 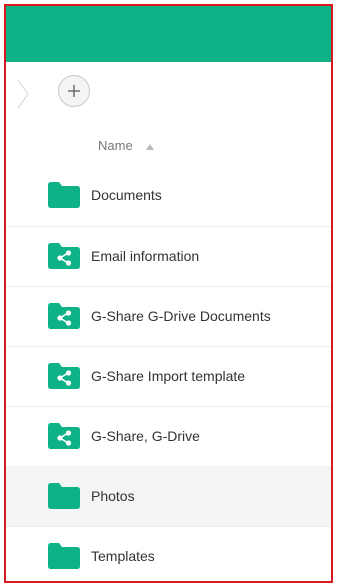 What do you see at coordinates (123, 556) in the screenshot?
I see `file-name: Templates` at bounding box center [123, 556].